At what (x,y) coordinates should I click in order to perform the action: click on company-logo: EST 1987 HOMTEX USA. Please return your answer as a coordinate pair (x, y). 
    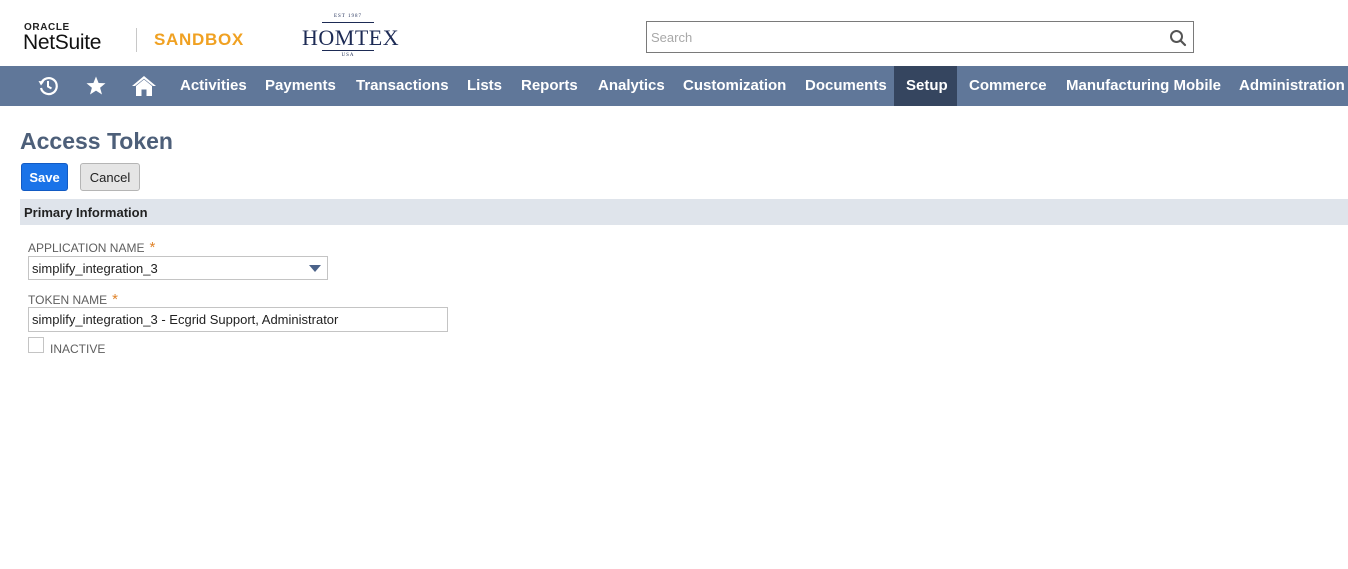
    Looking at the image, I should click on (351, 37).